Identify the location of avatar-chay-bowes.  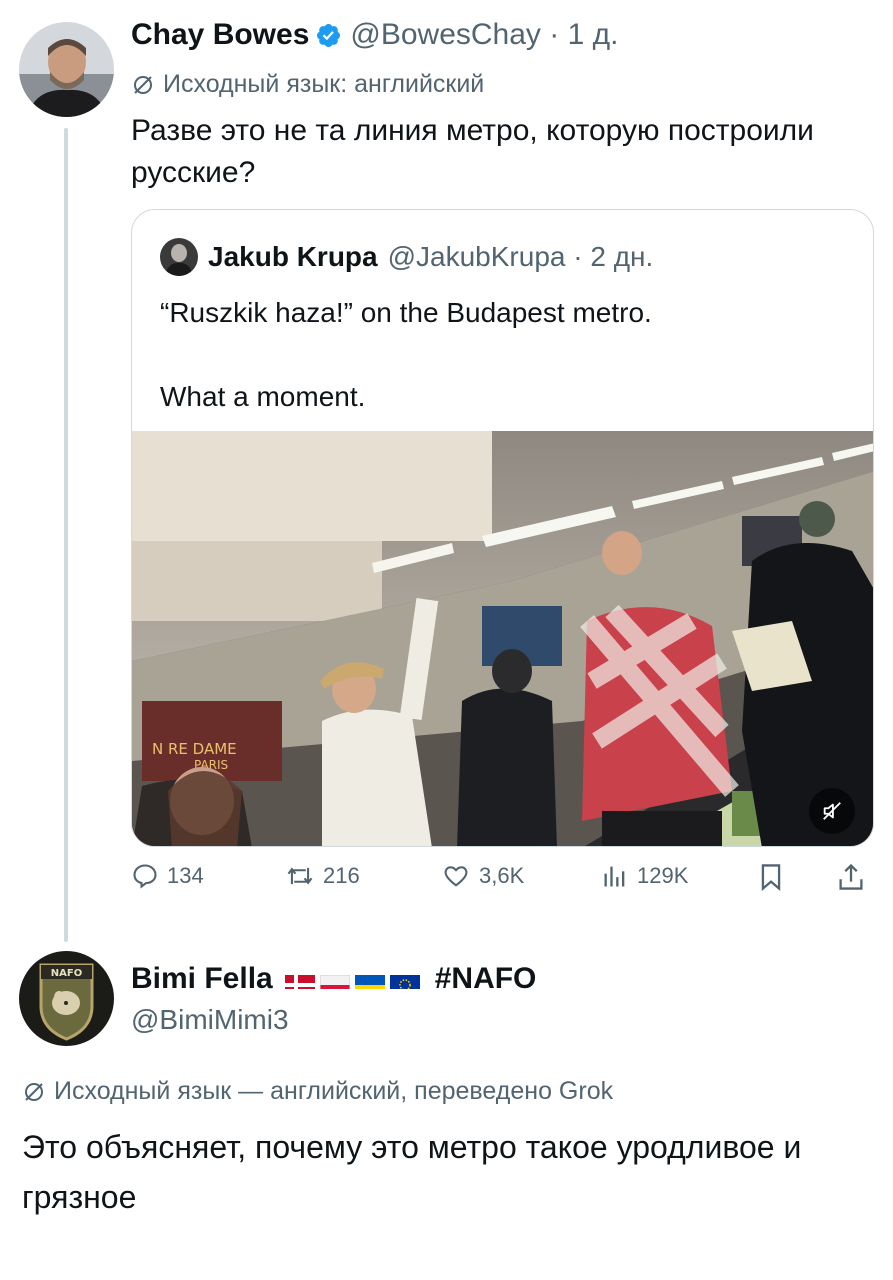
(66, 69).